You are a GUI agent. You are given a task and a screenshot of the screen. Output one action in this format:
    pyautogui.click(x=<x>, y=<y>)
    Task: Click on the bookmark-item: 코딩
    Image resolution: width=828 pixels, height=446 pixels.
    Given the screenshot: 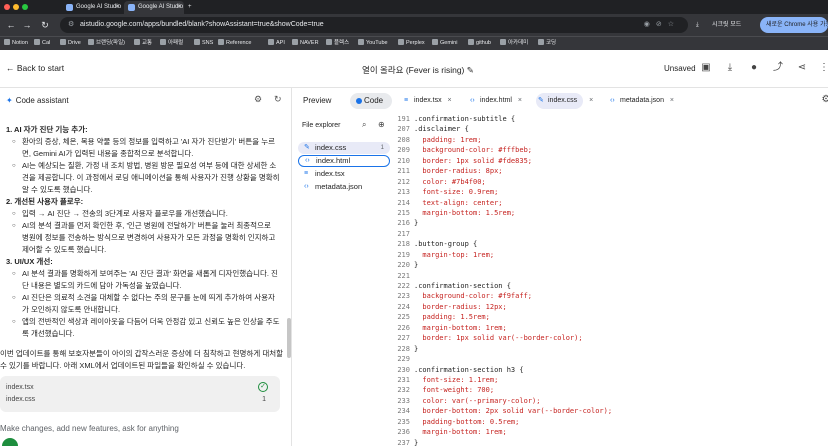 What is the action you would take?
    pyautogui.click(x=547, y=43)
    